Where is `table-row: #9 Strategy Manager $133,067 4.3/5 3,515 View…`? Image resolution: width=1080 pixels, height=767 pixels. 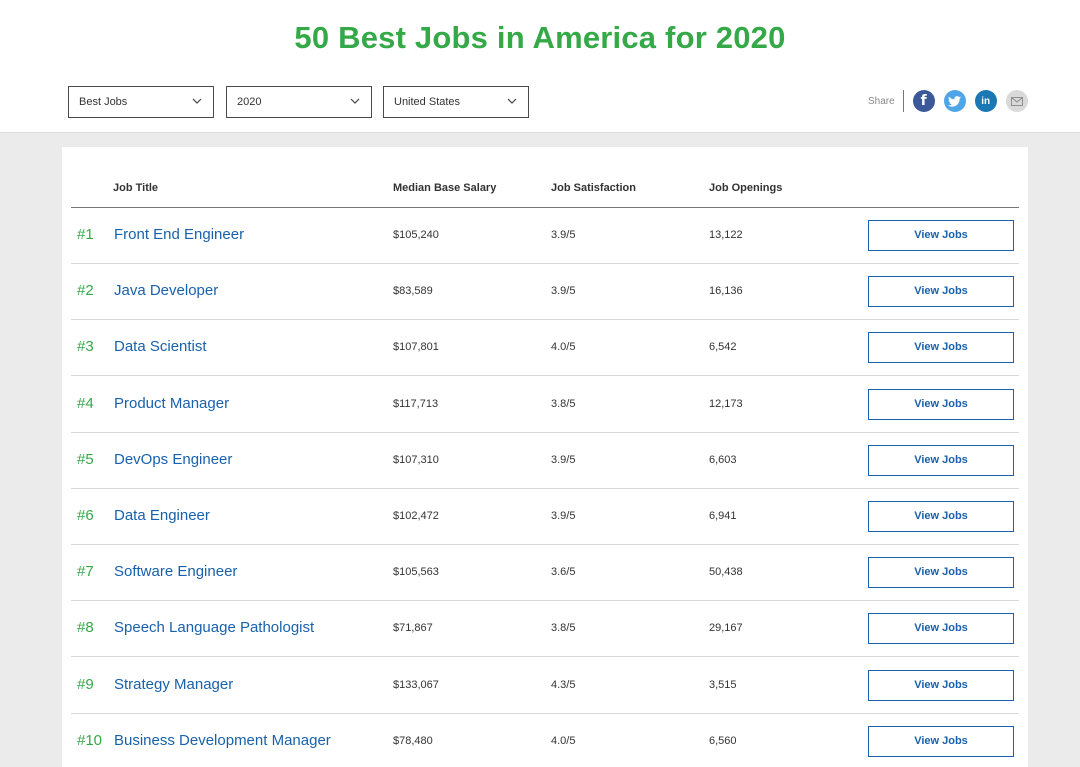 table-row: #9 Strategy Manager $133,067 4.3/5 3,515 View… is located at coordinates (545, 686).